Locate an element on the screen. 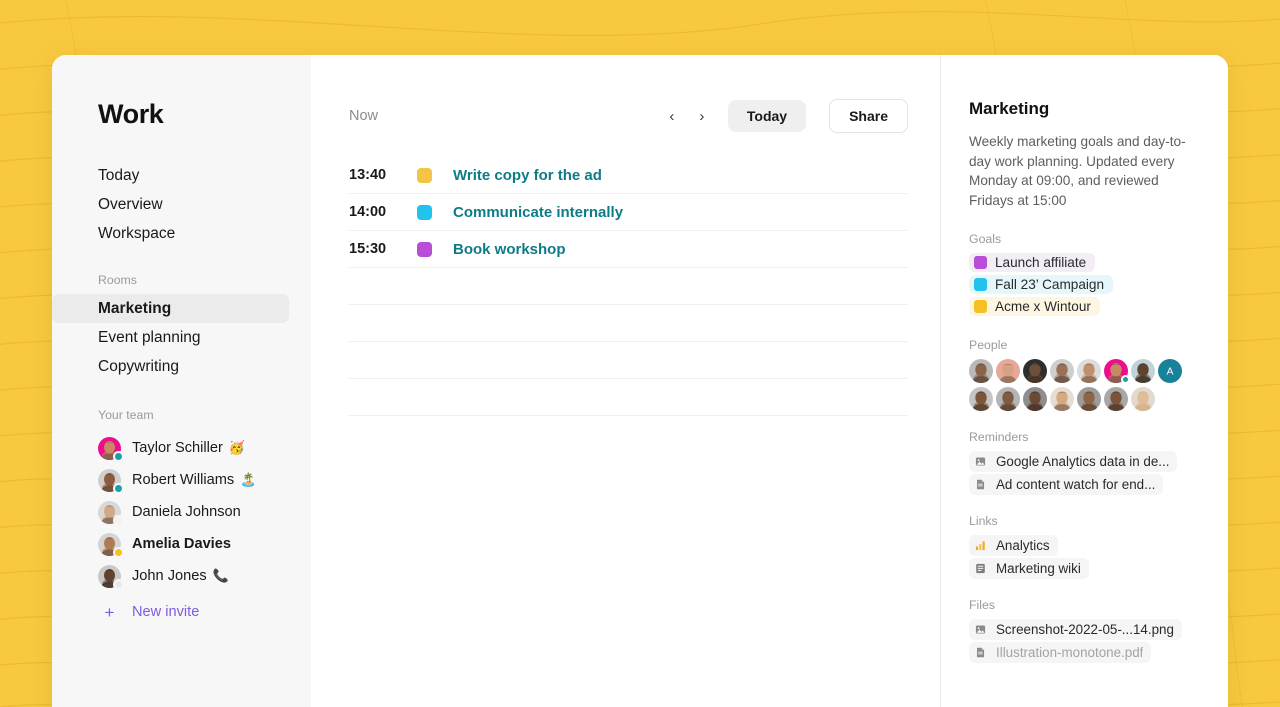 The height and width of the screenshot is (707, 1280). team-member-name: Daniela Johnson is located at coordinates (186, 512).